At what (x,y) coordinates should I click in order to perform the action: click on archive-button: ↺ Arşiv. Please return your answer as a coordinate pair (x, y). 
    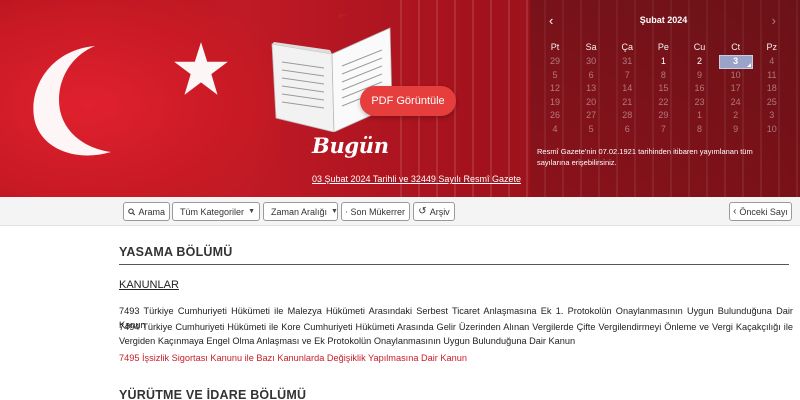
    Looking at the image, I should click on (434, 211).